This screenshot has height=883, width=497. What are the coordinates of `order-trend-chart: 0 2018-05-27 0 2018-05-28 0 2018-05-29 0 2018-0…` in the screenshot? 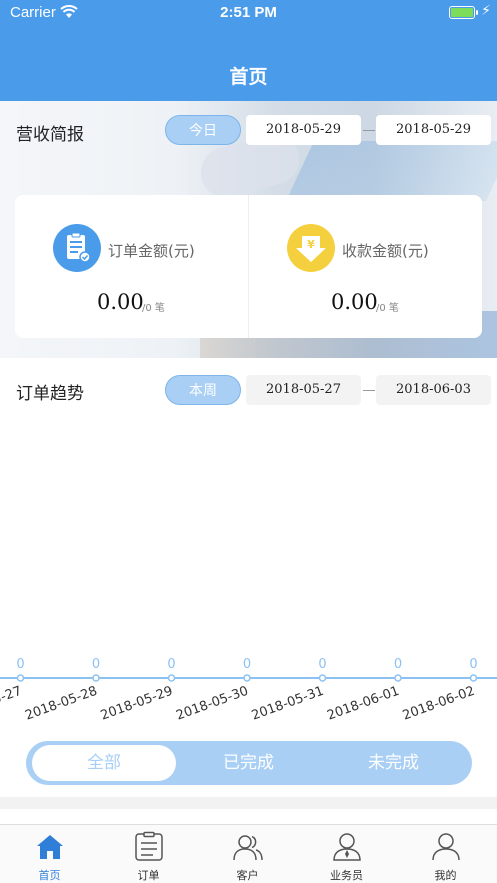 It's located at (248, 690).